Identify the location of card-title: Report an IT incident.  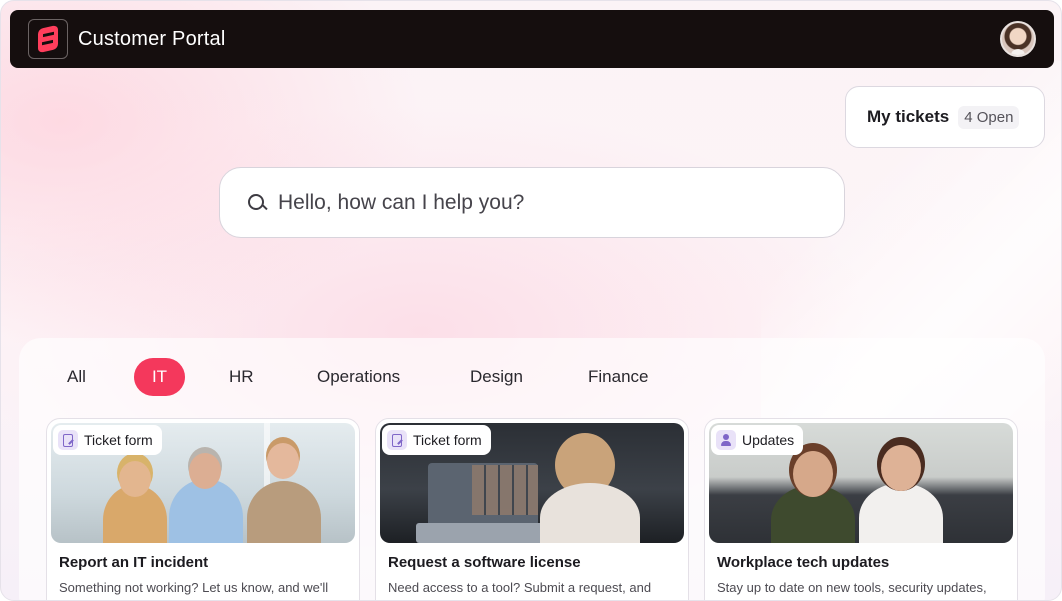
(134, 562).